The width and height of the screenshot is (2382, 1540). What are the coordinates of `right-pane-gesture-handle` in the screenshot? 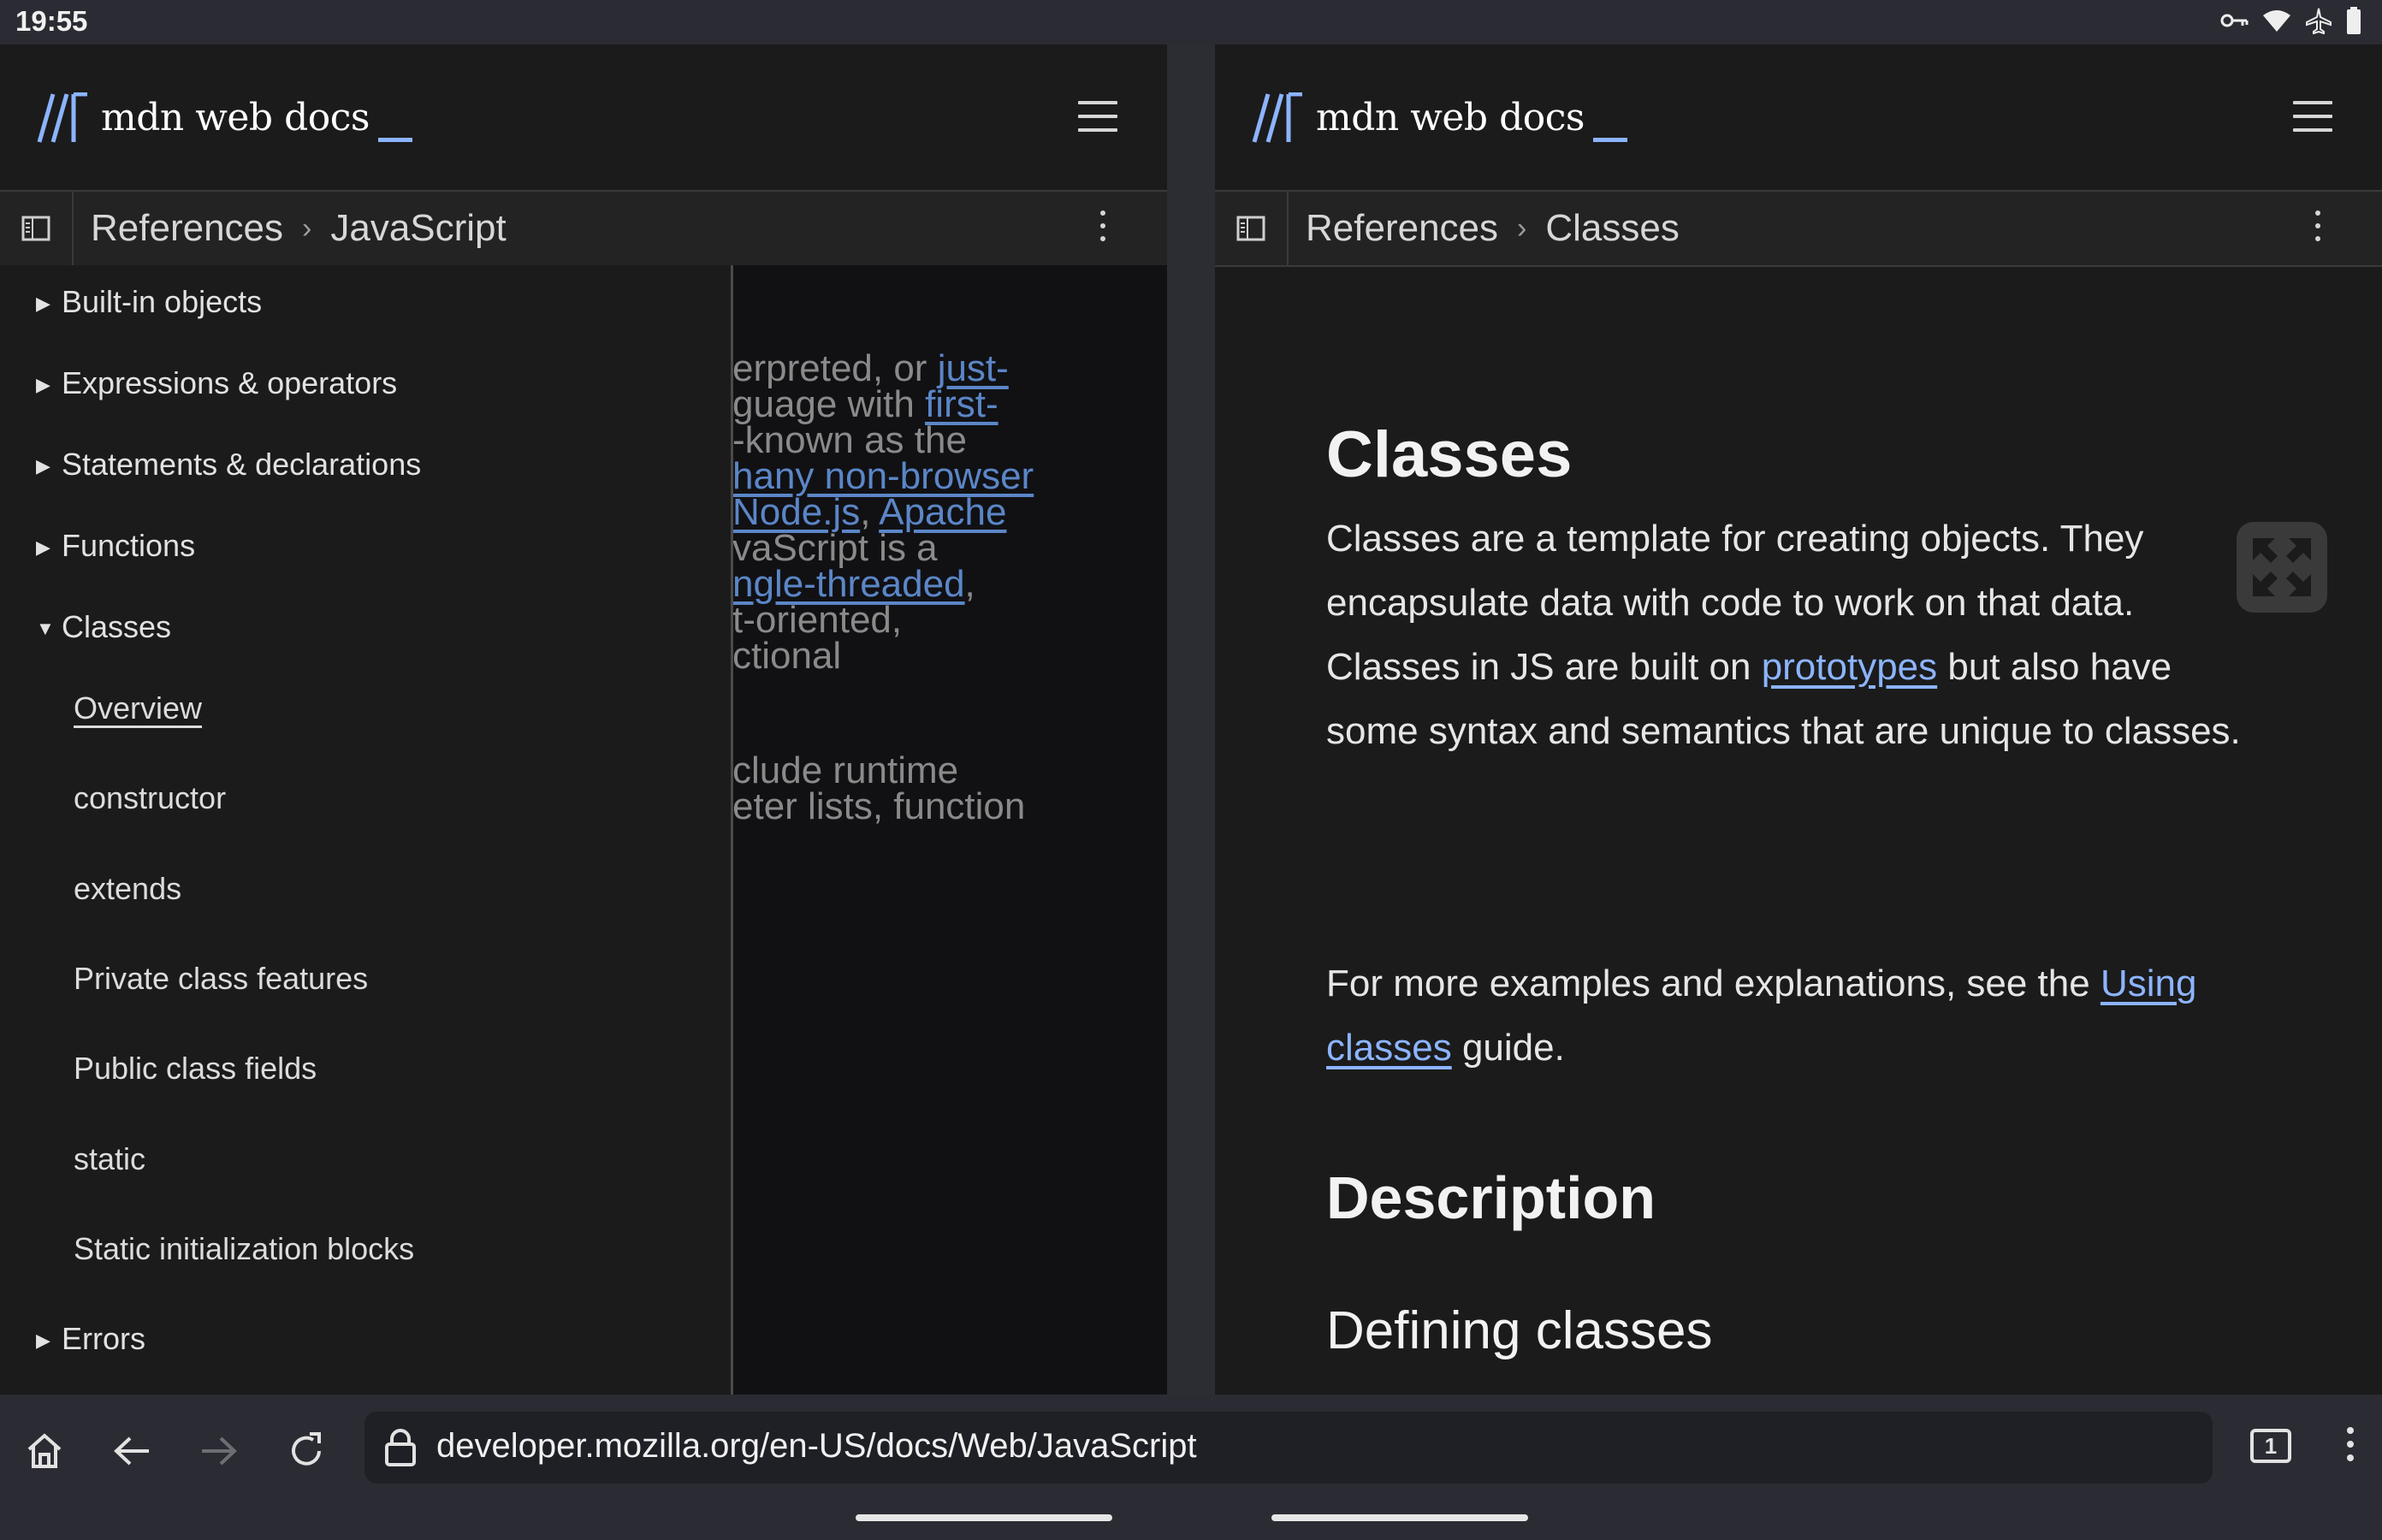 It's located at (1399, 1517).